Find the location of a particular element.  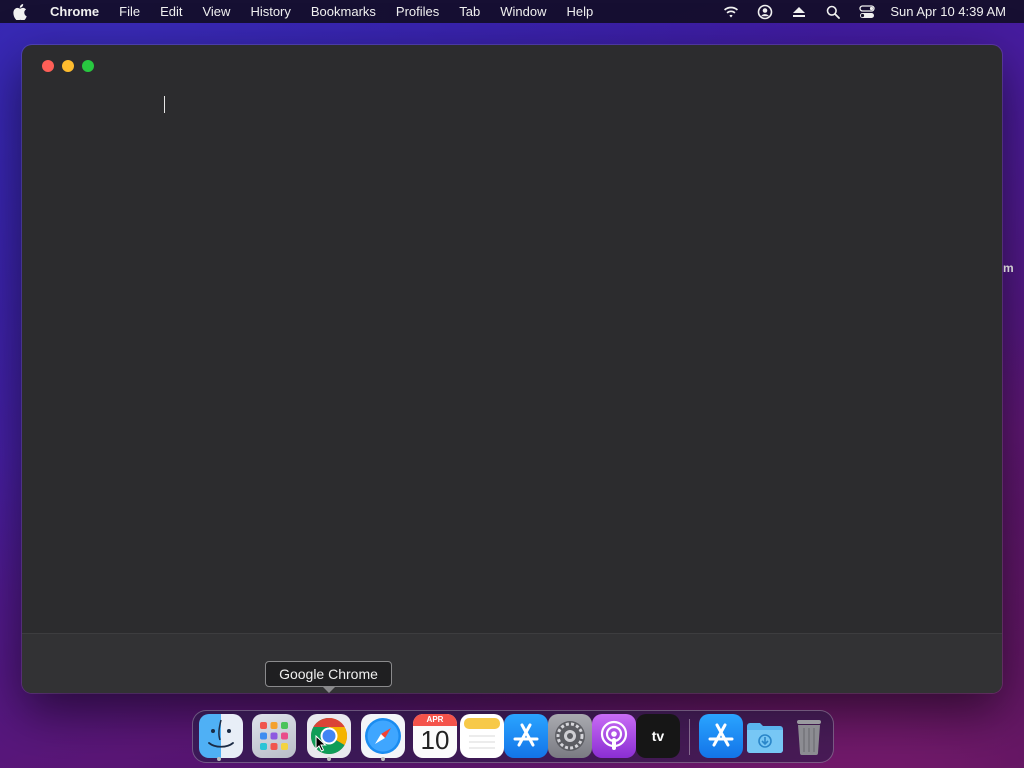

menu-app-chrome: Chrome is located at coordinates (74, 11).